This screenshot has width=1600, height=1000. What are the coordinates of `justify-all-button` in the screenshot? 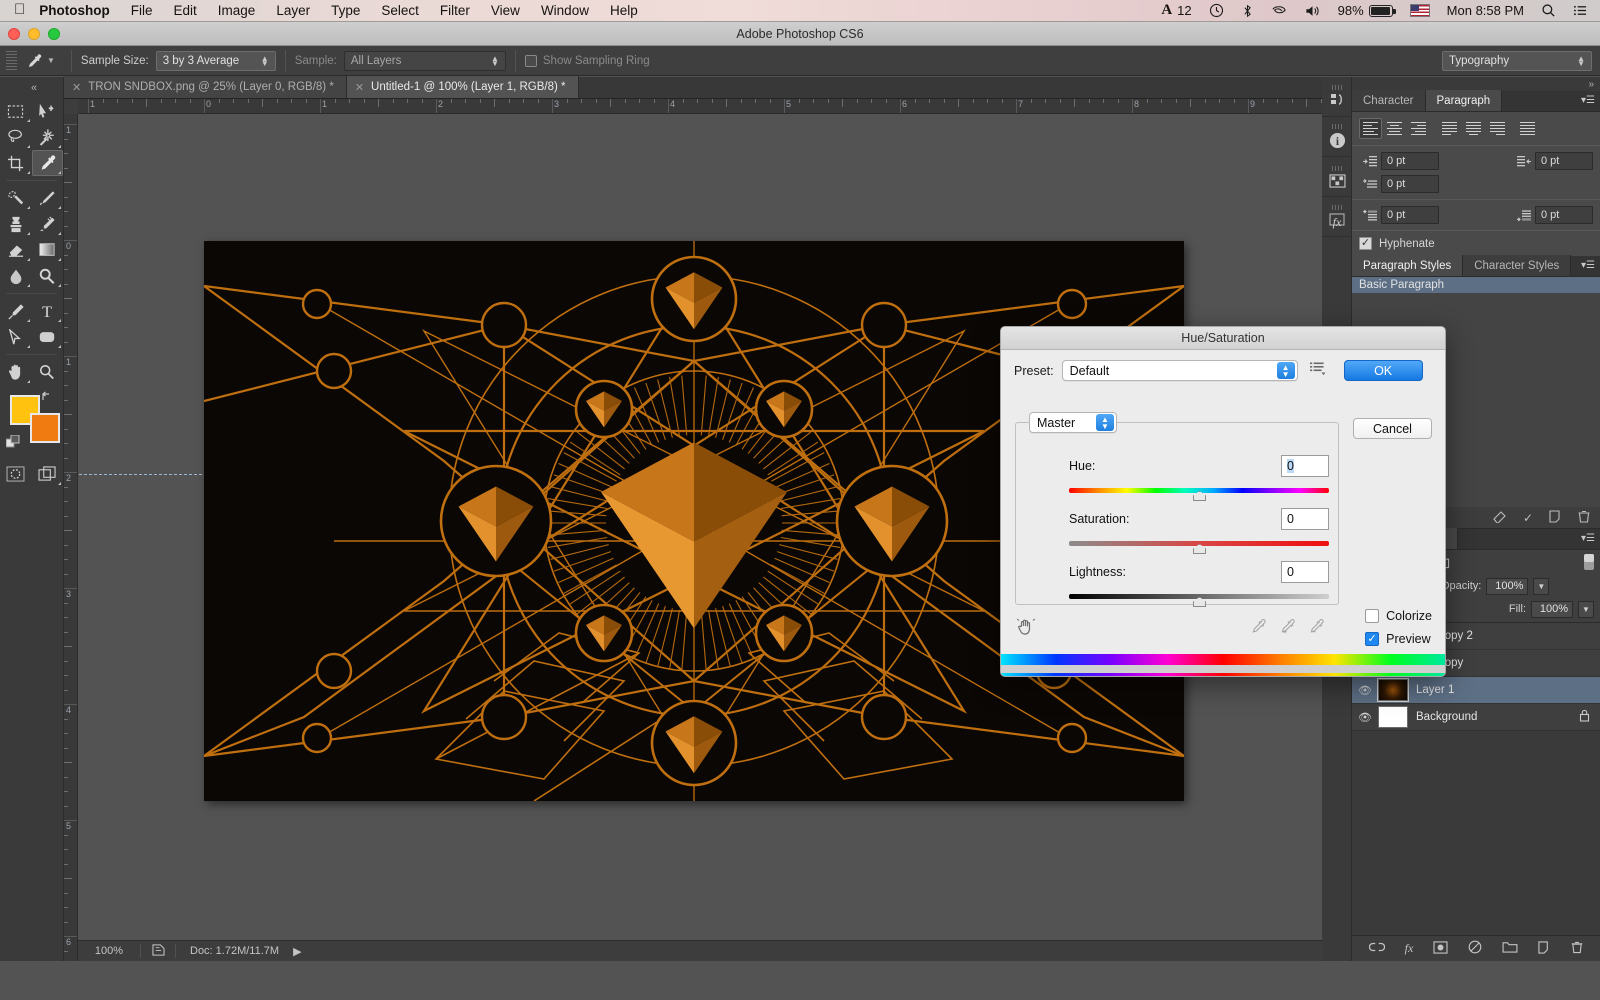 It's located at (1527, 128).